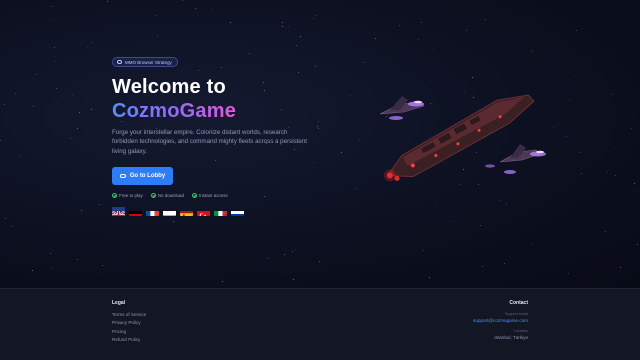 This screenshot has width=640, height=360. What do you see at coordinates (518, 303) in the screenshot?
I see `contact-heading: Contact` at bounding box center [518, 303].